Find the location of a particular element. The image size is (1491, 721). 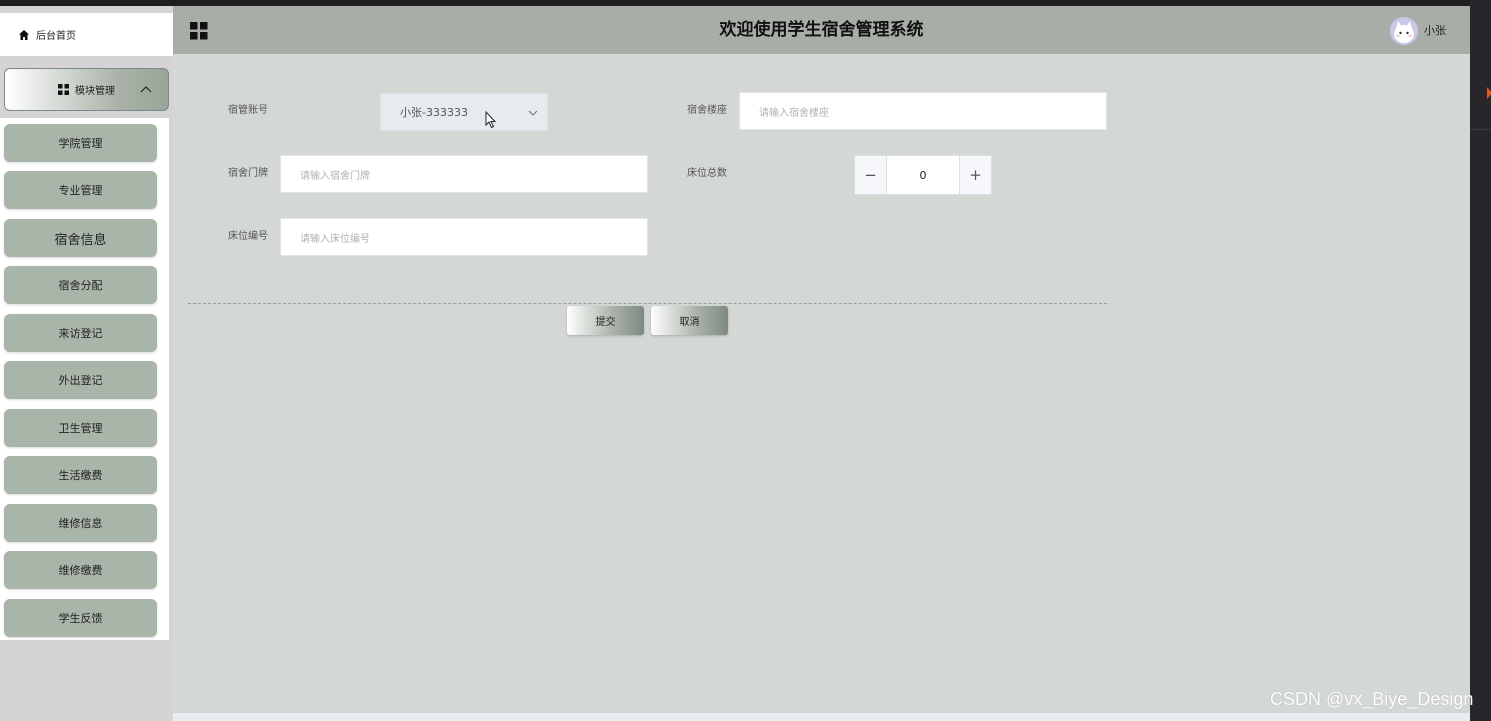

editor-right-gutter is located at coordinates (1480, 360).